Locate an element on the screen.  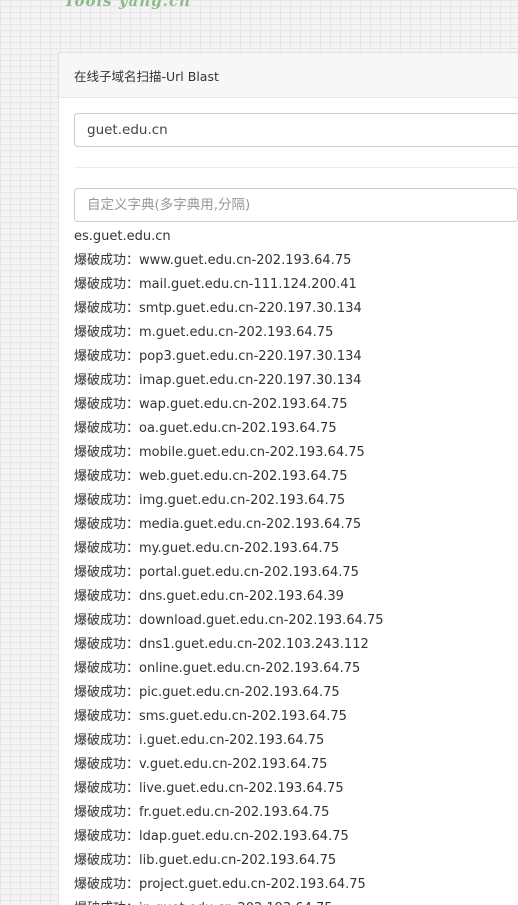
log-result-value: v.guet.edu.cn-202.193.64.75 is located at coordinates (233, 764).